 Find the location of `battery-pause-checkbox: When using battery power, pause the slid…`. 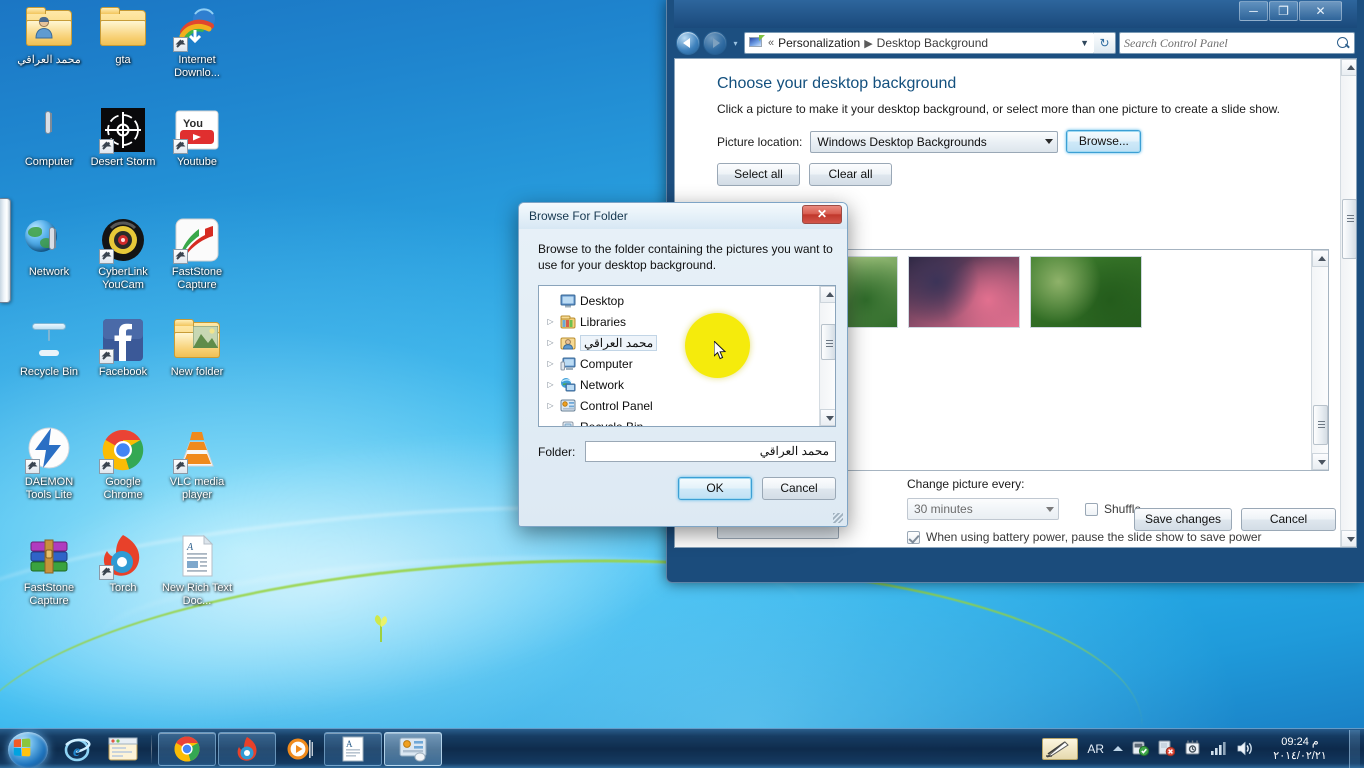

battery-pause-checkbox: When using battery power, pause the slid… is located at coordinates (1084, 537).